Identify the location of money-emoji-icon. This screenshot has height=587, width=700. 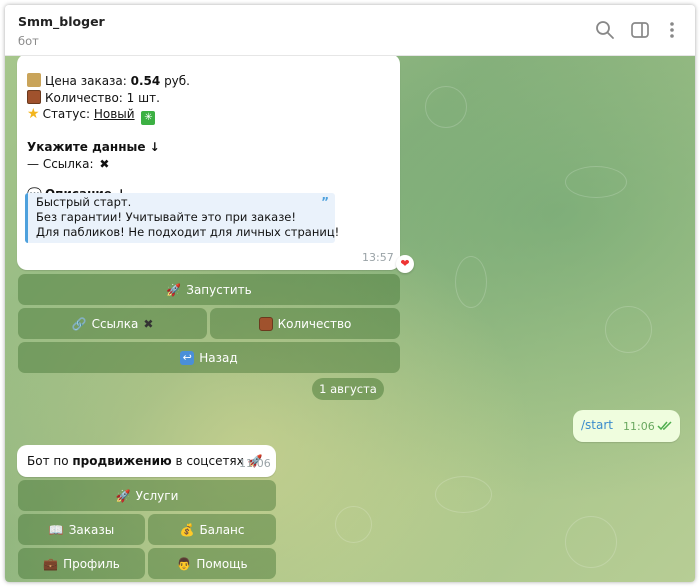
(34, 80).